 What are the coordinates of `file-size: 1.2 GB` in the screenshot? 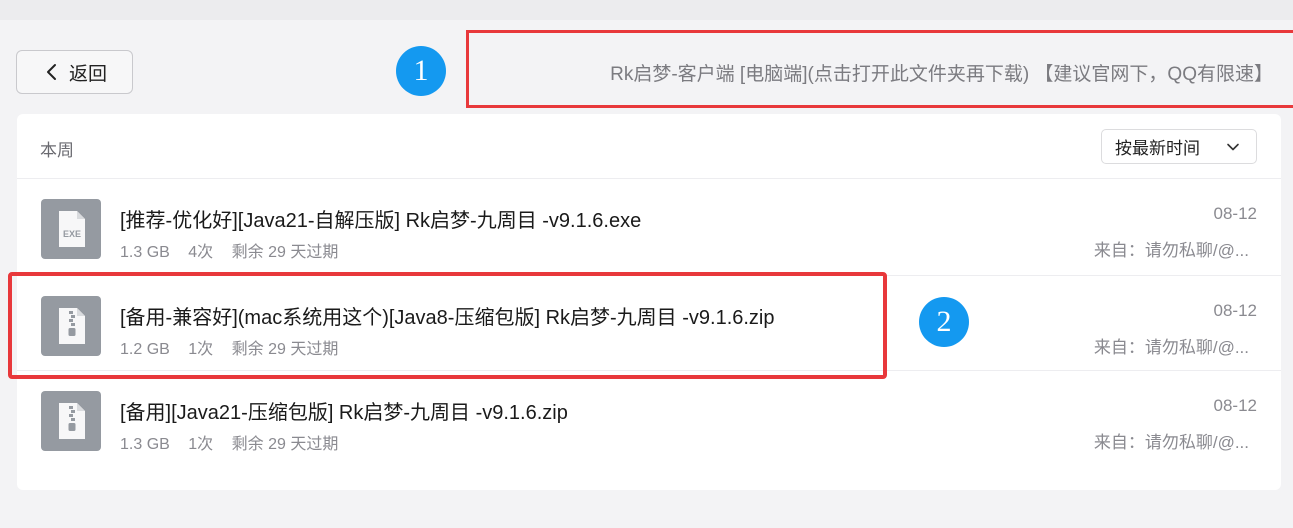 It's located at (145, 349).